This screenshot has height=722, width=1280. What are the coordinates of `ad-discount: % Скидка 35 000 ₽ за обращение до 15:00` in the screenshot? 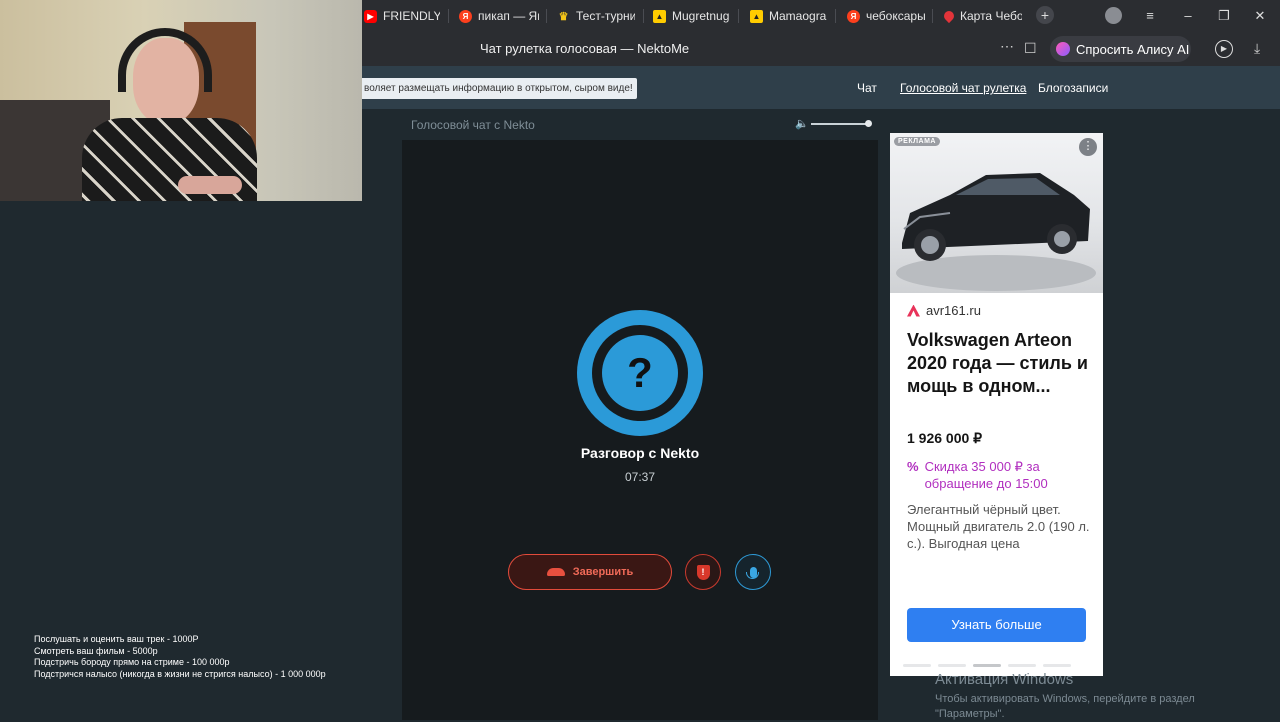 It's located at (991, 475).